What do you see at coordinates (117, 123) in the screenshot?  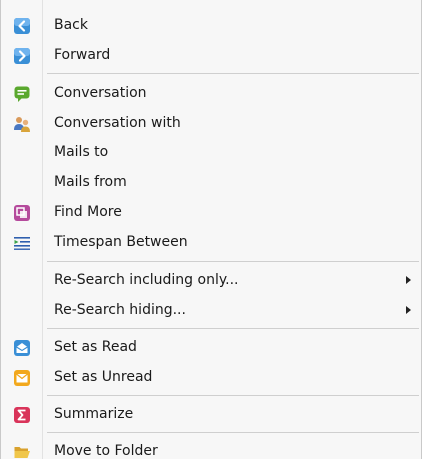 I see `menu-item-label: Conversation with` at bounding box center [117, 123].